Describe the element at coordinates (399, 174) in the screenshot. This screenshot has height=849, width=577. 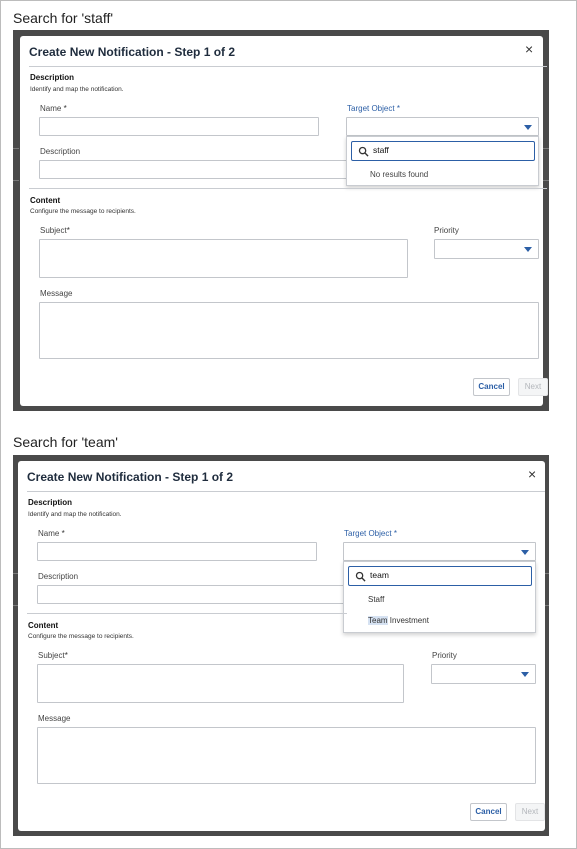
I see `no-results-message: No results found` at that location.